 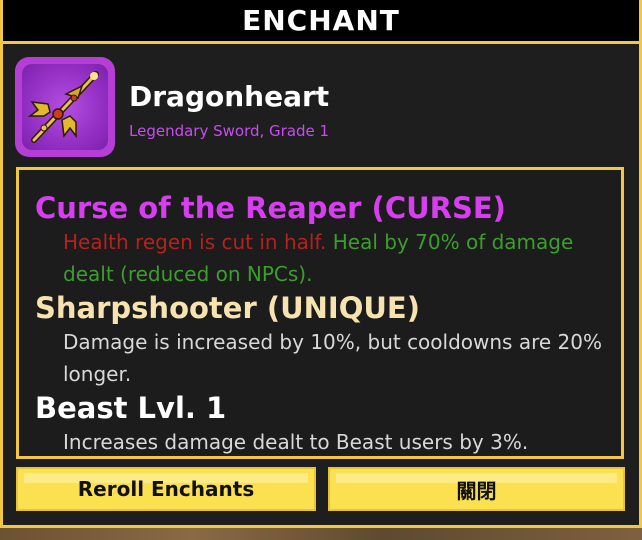 I want to click on sword-icon, so click(x=65, y=107).